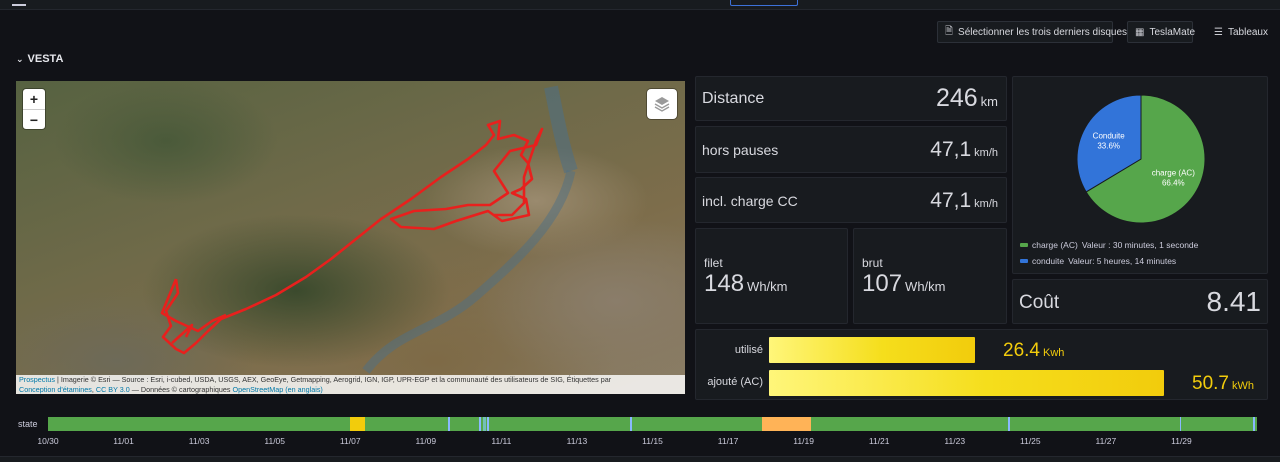 The height and width of the screenshot is (462, 1280). I want to click on attribution-link-conception: Conception d'étamines, so click(55, 389).